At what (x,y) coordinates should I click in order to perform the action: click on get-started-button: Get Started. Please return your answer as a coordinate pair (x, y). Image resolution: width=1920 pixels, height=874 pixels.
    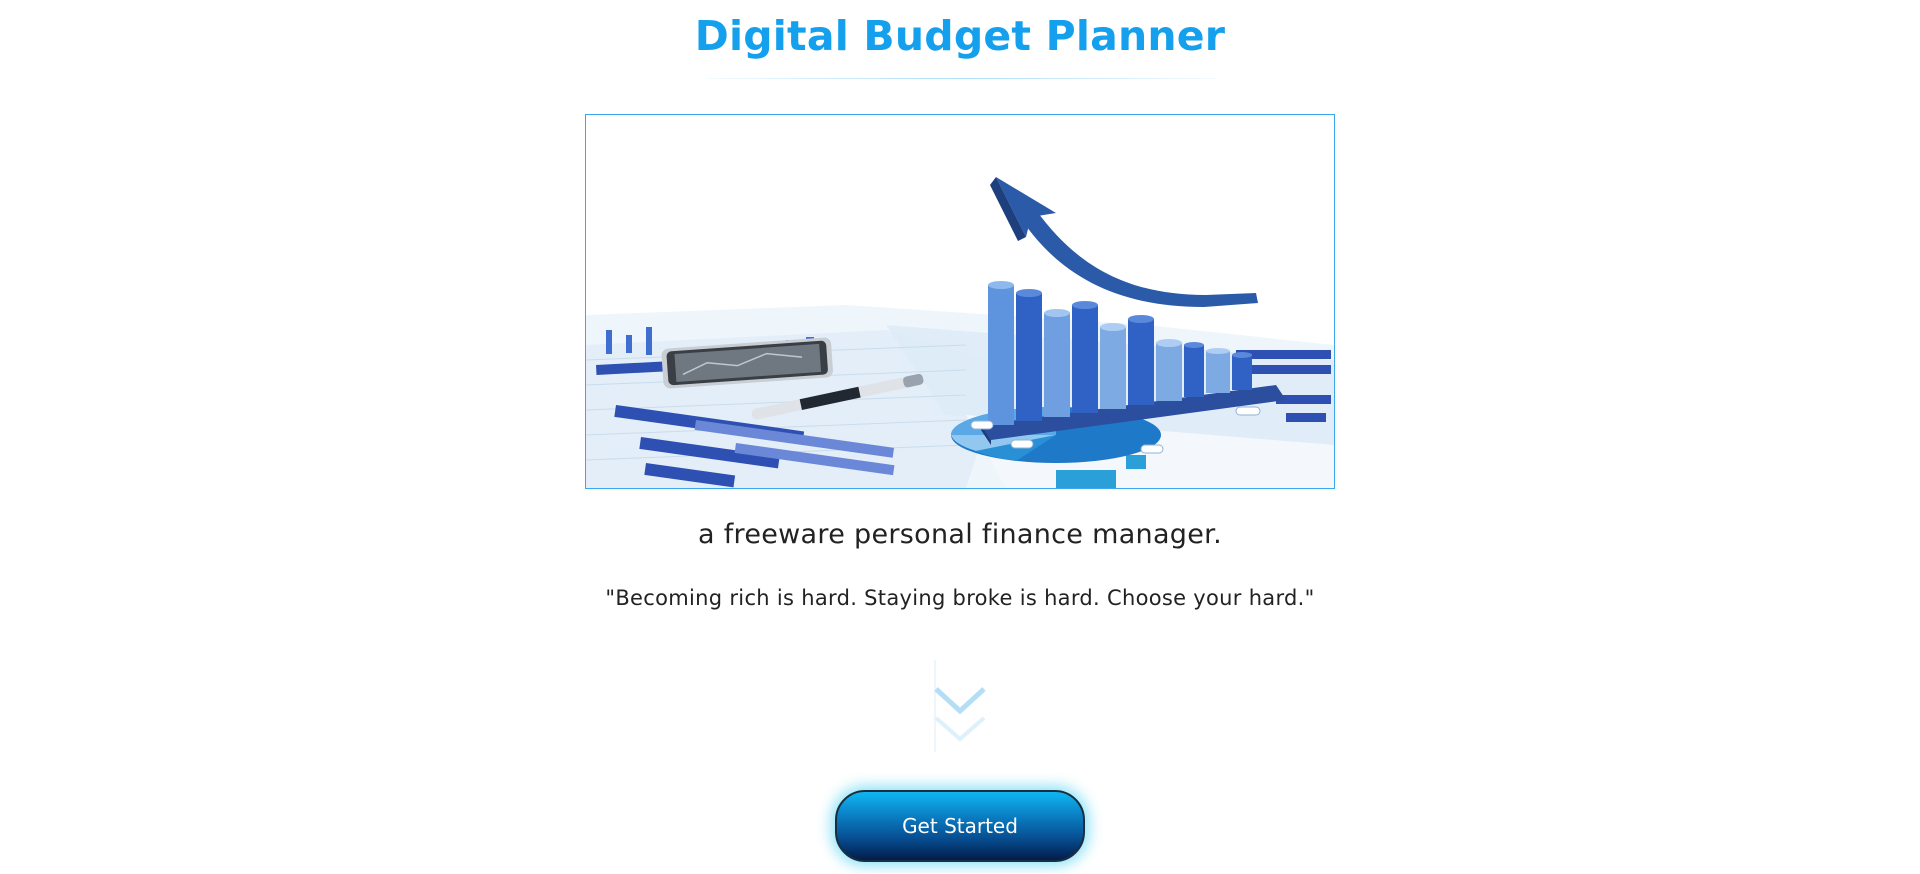
    Looking at the image, I should click on (960, 826).